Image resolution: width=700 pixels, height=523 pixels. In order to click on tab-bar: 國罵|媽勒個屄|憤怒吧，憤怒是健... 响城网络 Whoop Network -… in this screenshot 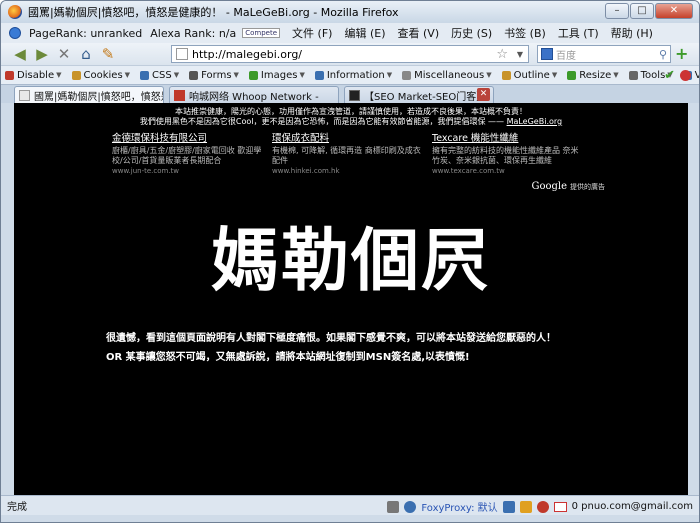, I will do `click(350, 94)`.